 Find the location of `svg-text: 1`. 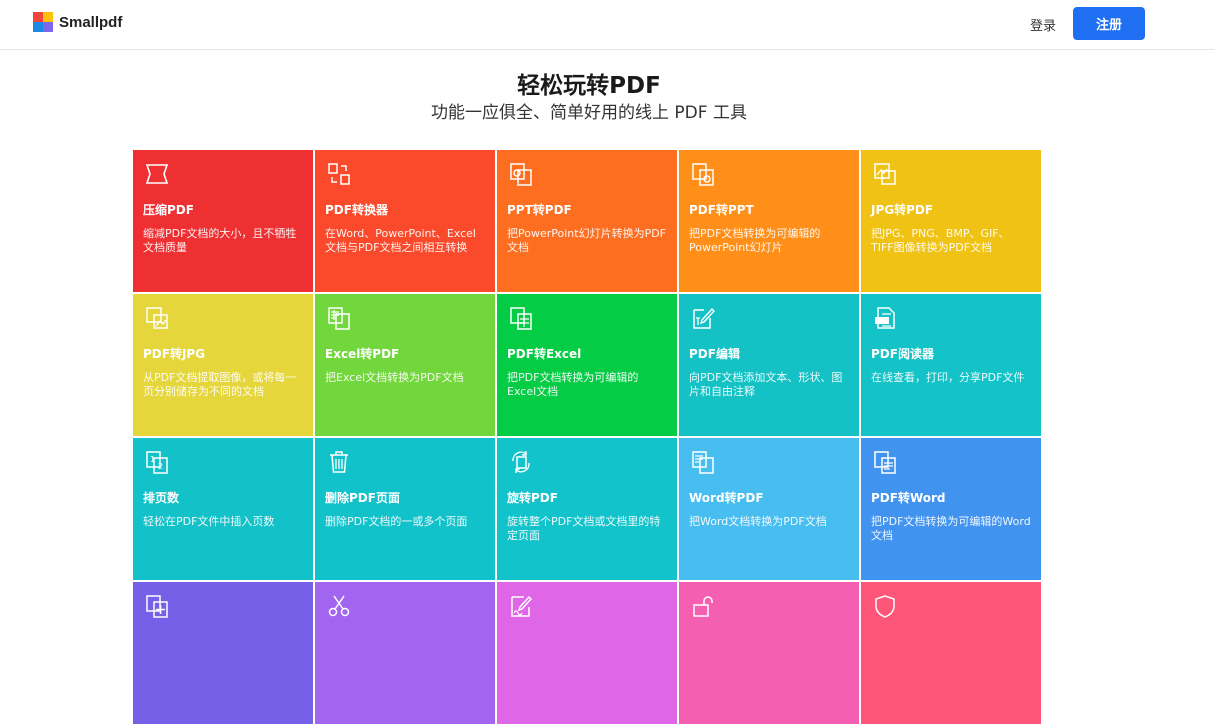

svg-text: 1 is located at coordinates (152, 459).